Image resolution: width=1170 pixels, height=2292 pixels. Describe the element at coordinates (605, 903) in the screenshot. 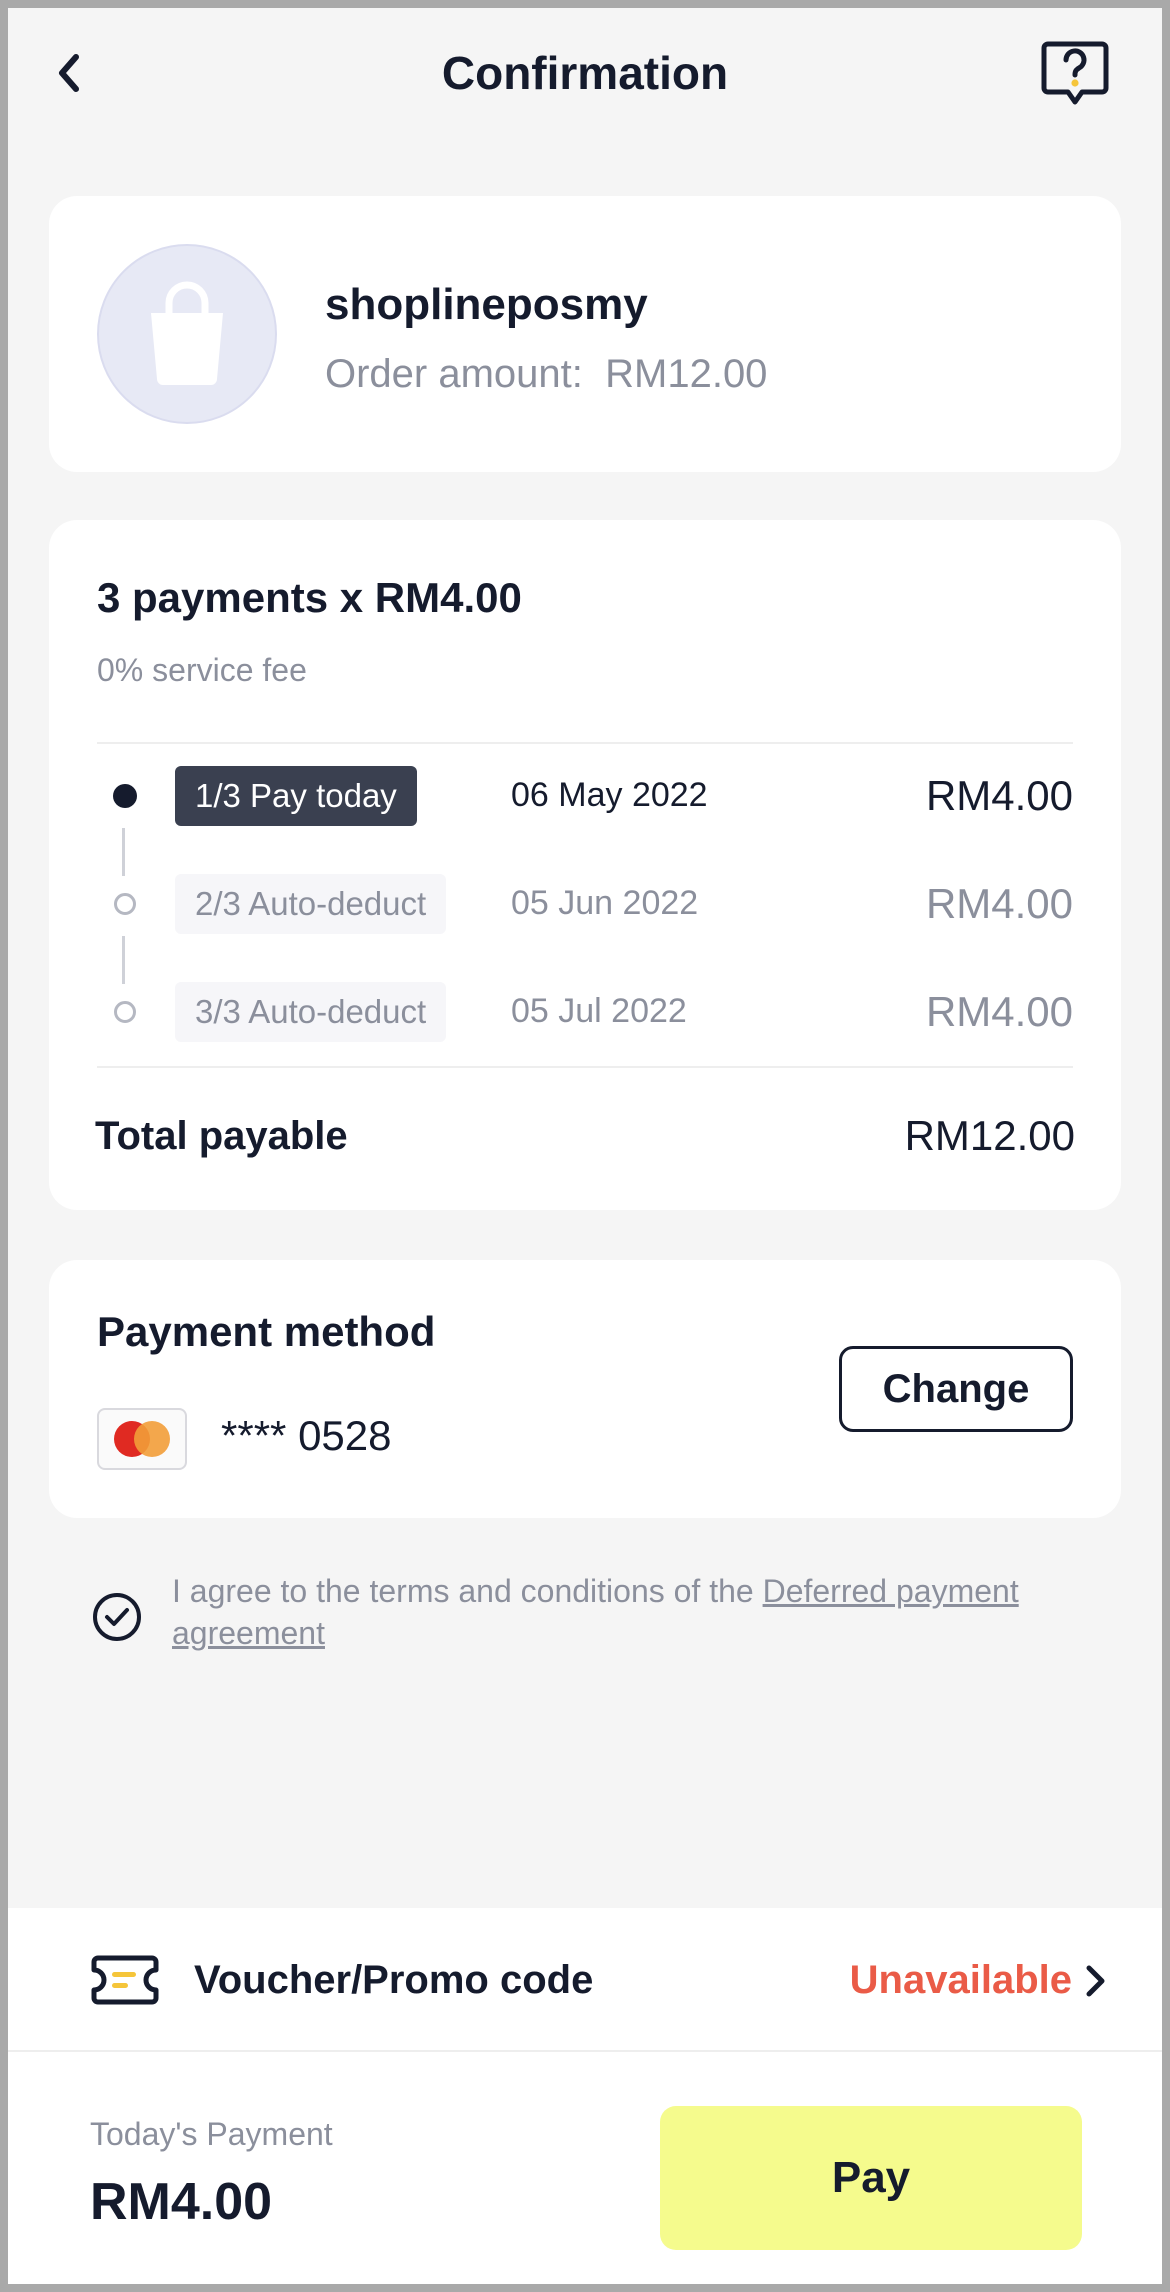

I see `installment-date: 05 Jun 2022` at that location.